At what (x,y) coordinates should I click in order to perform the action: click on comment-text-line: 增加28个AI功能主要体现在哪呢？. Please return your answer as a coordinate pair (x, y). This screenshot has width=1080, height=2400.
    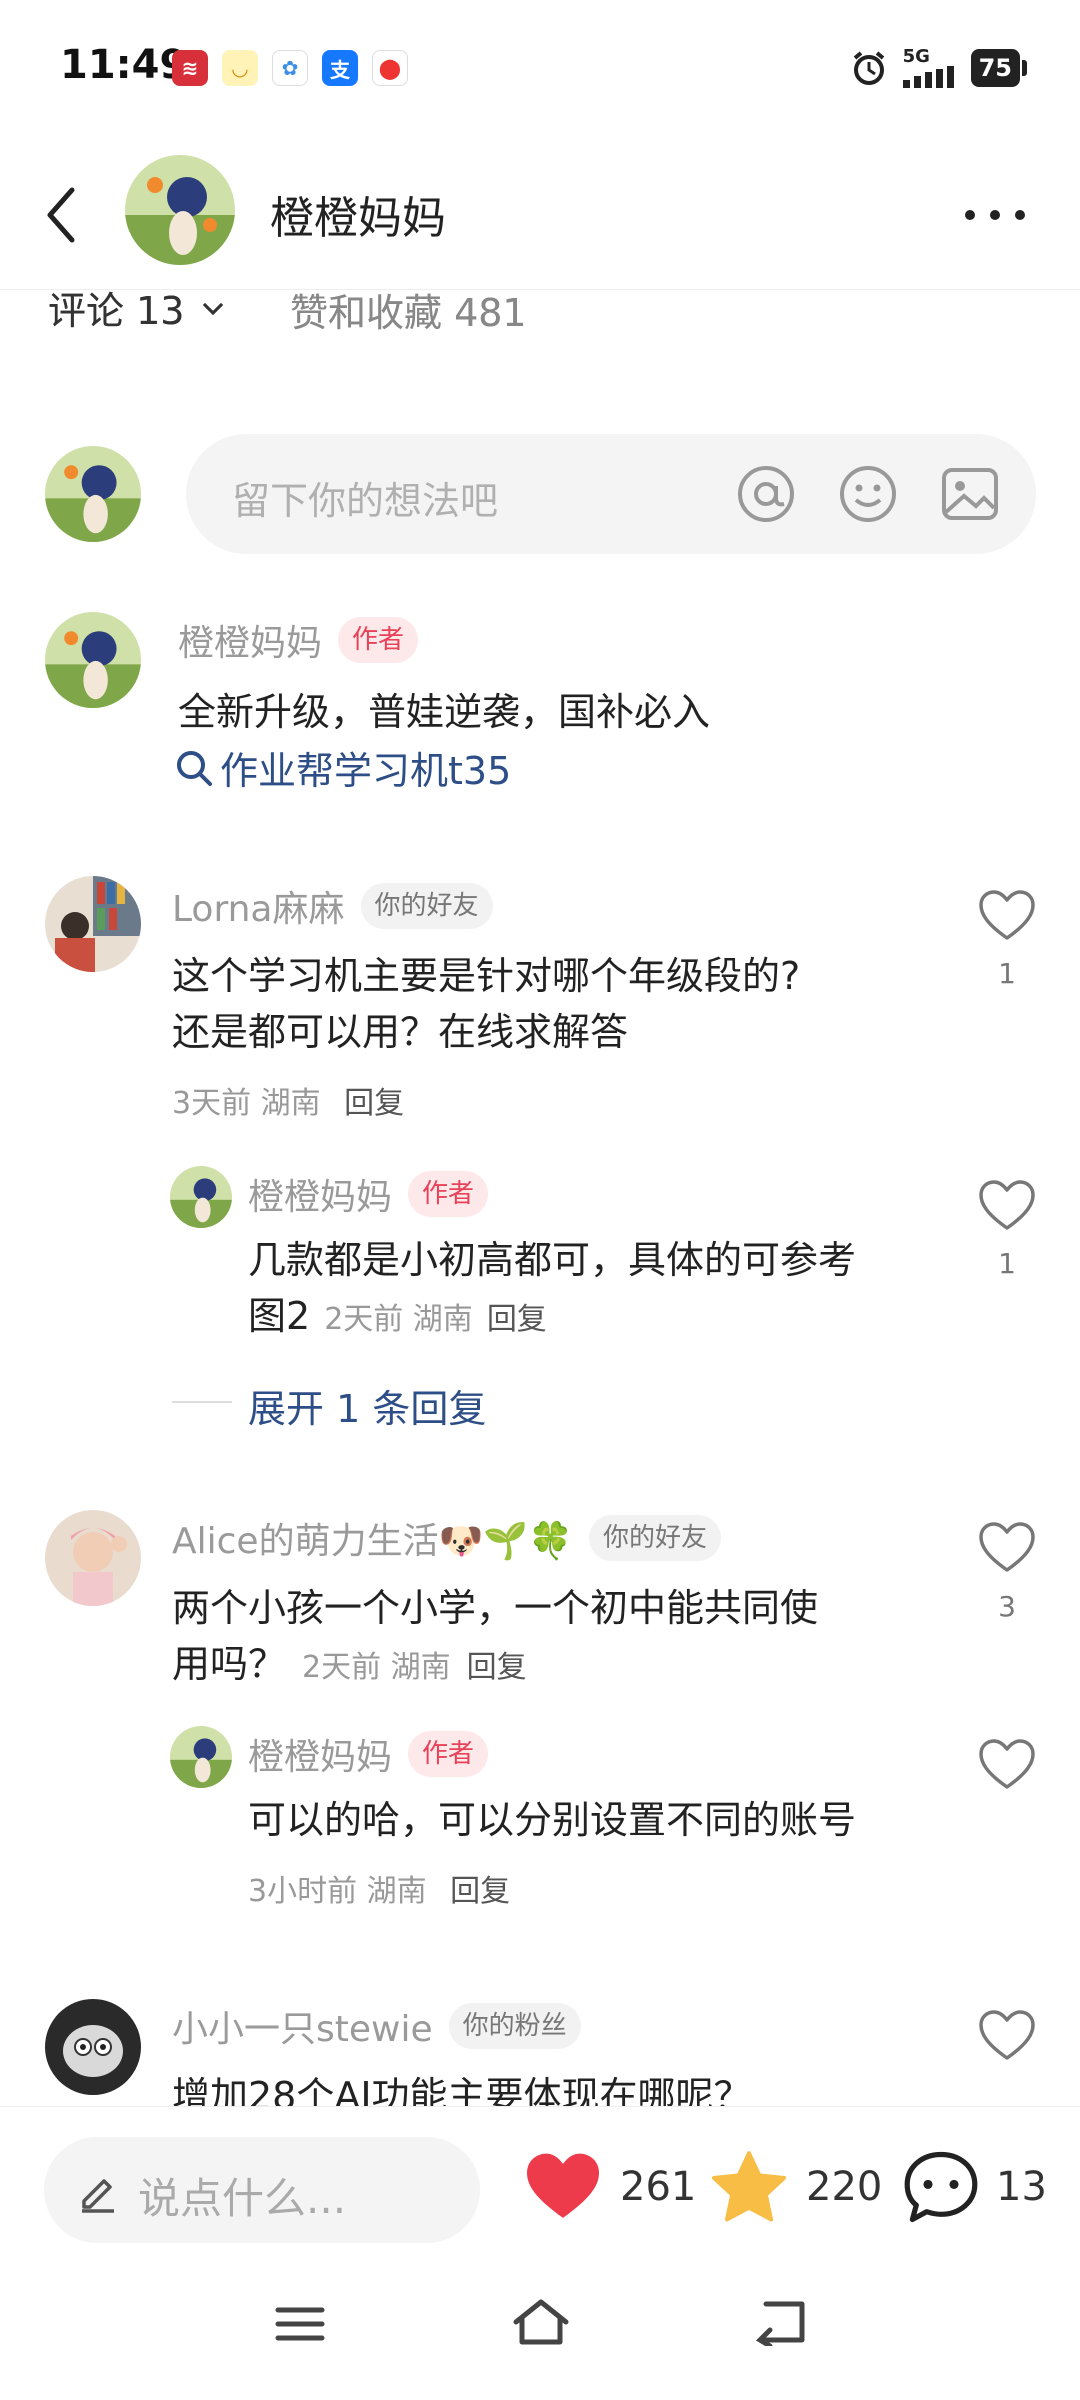
    Looking at the image, I should click on (462, 2090).